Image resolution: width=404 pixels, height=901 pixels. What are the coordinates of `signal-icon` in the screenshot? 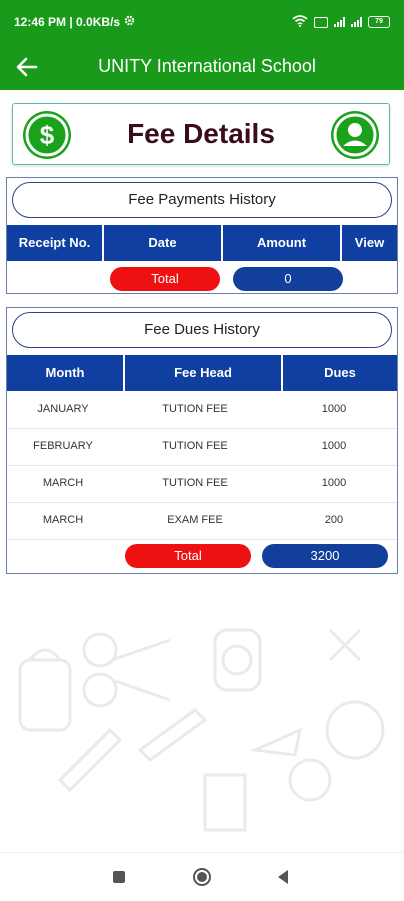 It's located at (339, 22).